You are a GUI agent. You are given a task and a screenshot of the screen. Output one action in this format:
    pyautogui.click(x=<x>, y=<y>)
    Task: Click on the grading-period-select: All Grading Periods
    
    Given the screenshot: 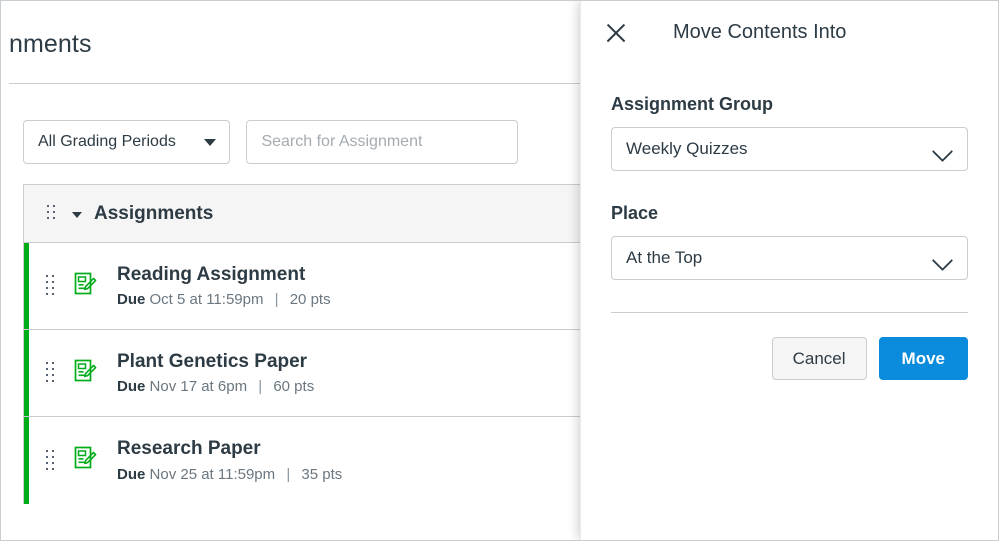 What is the action you would take?
    pyautogui.click(x=126, y=142)
    